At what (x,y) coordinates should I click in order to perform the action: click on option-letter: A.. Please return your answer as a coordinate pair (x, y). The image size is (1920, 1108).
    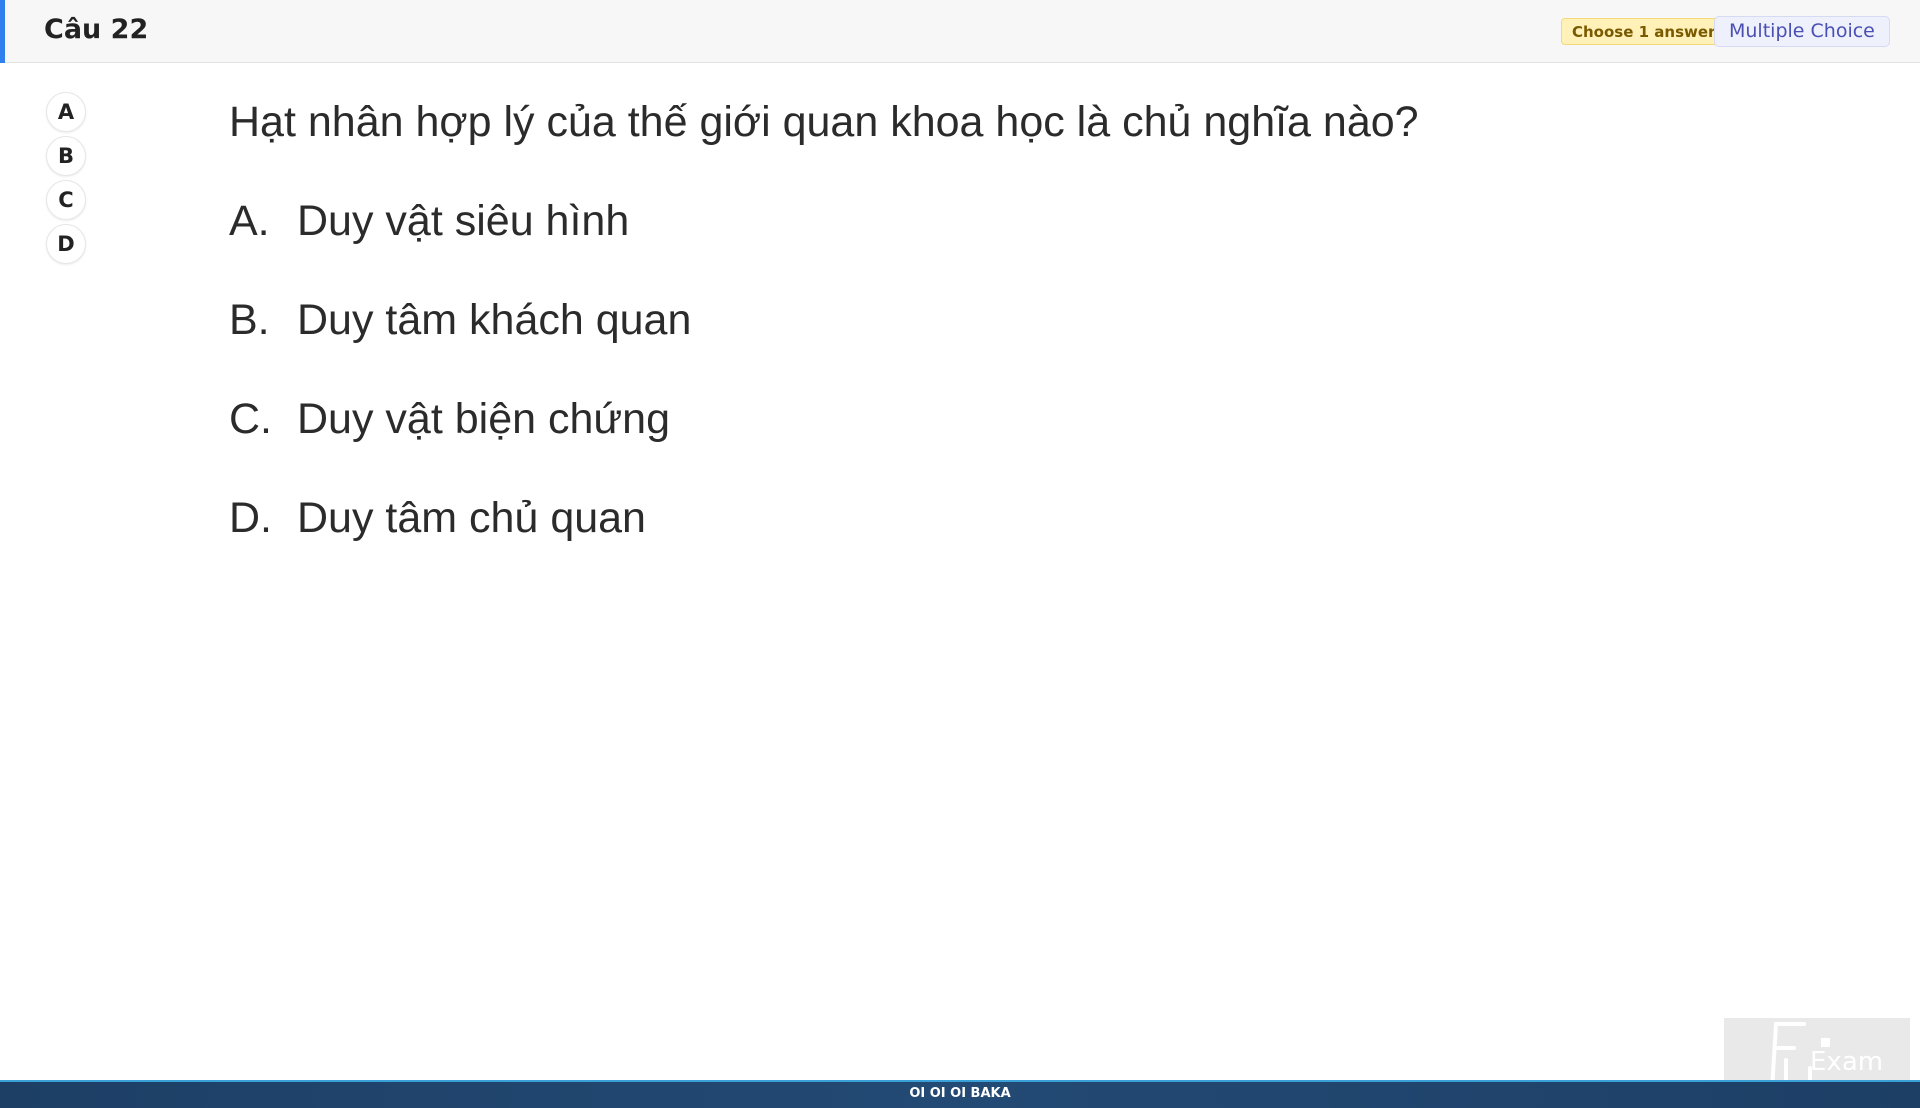
    Looking at the image, I should click on (249, 221).